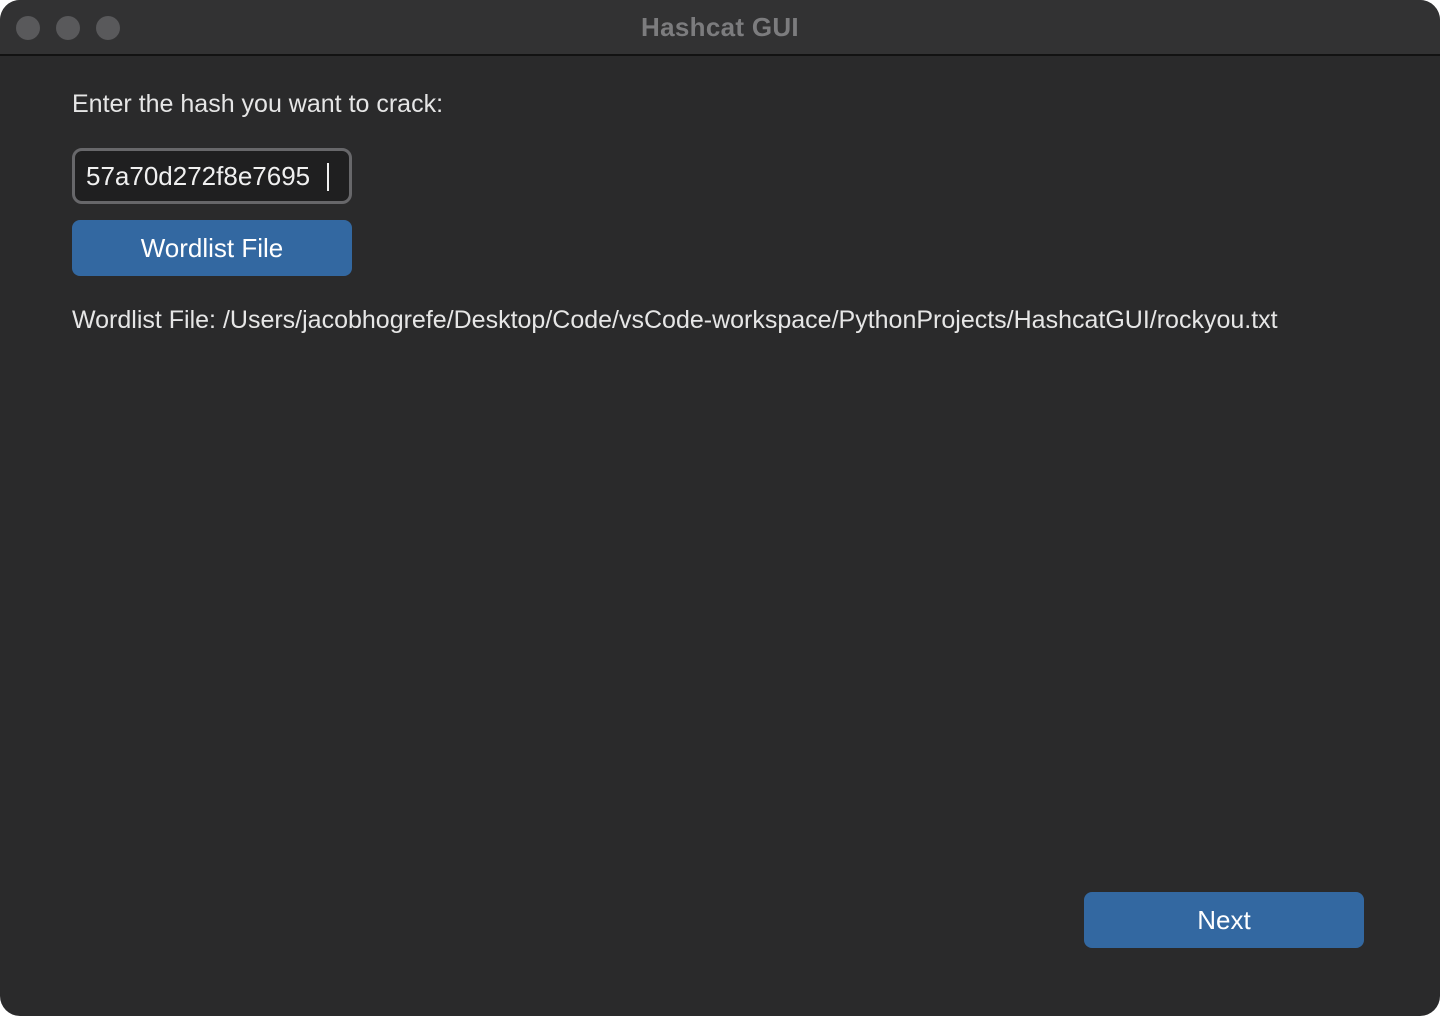 The height and width of the screenshot is (1016, 1440). What do you see at coordinates (212, 176) in the screenshot?
I see `hash-input` at bounding box center [212, 176].